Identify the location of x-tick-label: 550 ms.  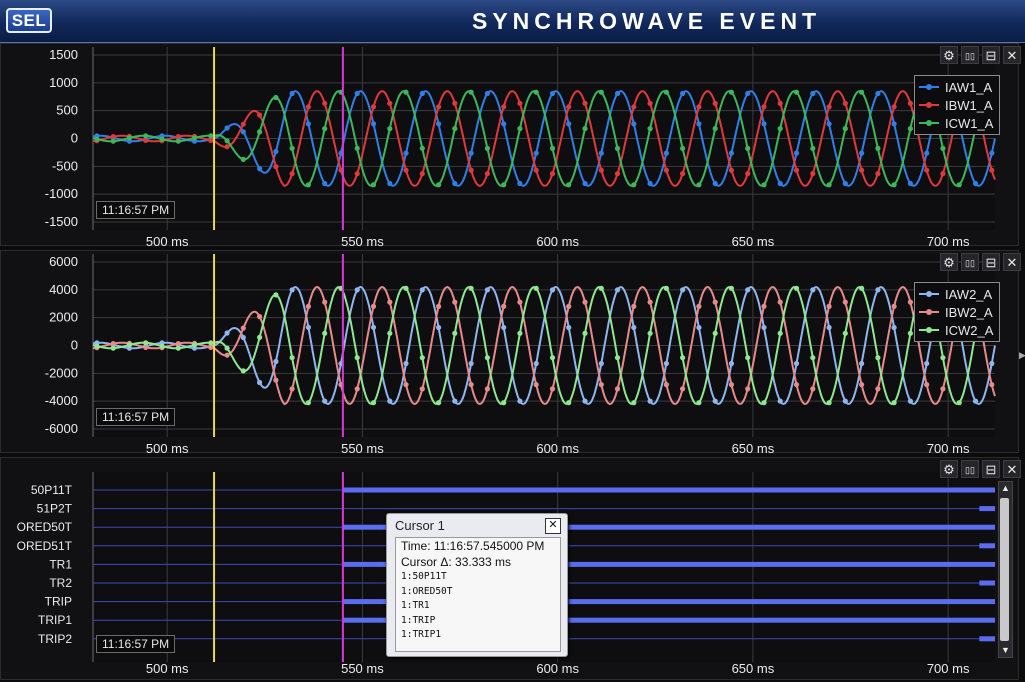
(362, 447).